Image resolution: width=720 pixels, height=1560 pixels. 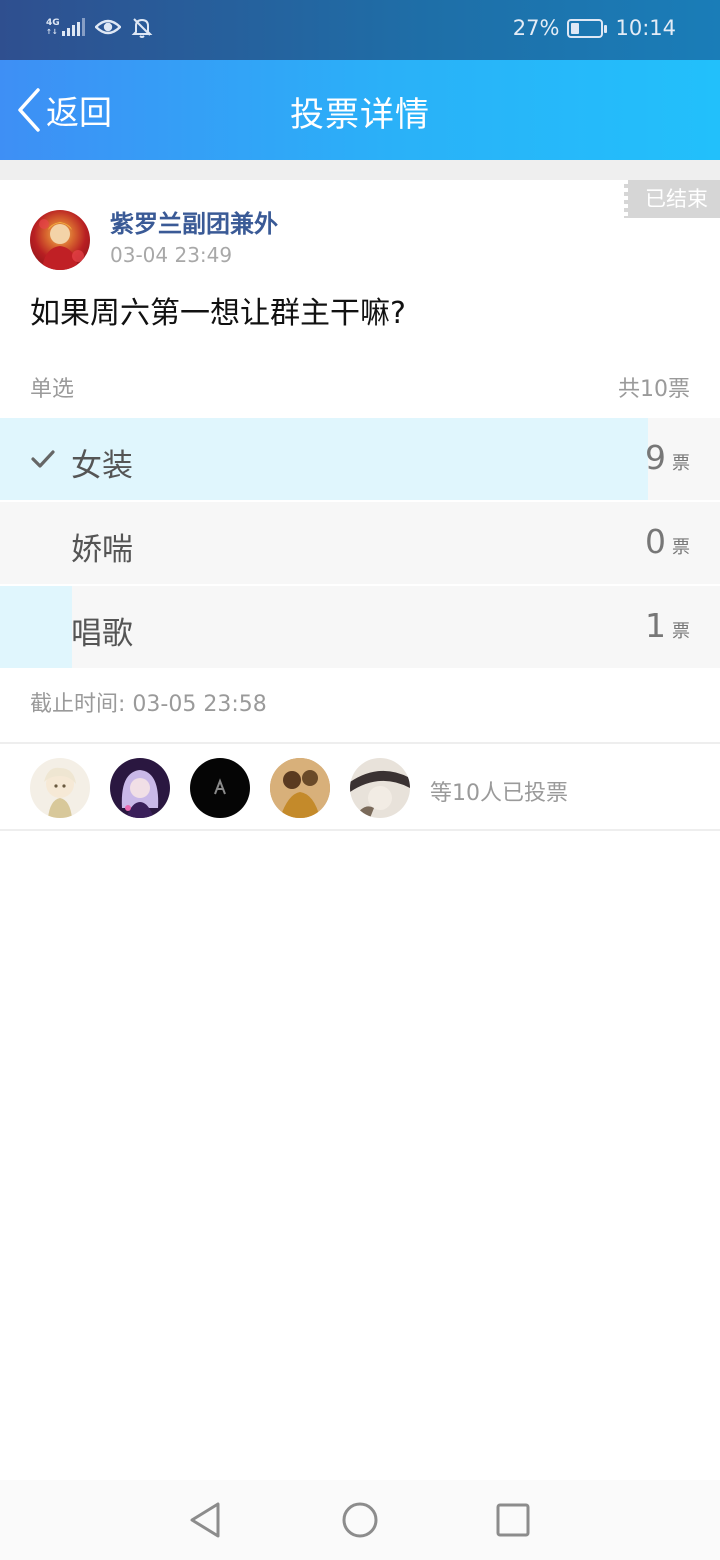 What do you see at coordinates (360, 459) in the screenshot?
I see `poll-option: 女装 9 票` at bounding box center [360, 459].